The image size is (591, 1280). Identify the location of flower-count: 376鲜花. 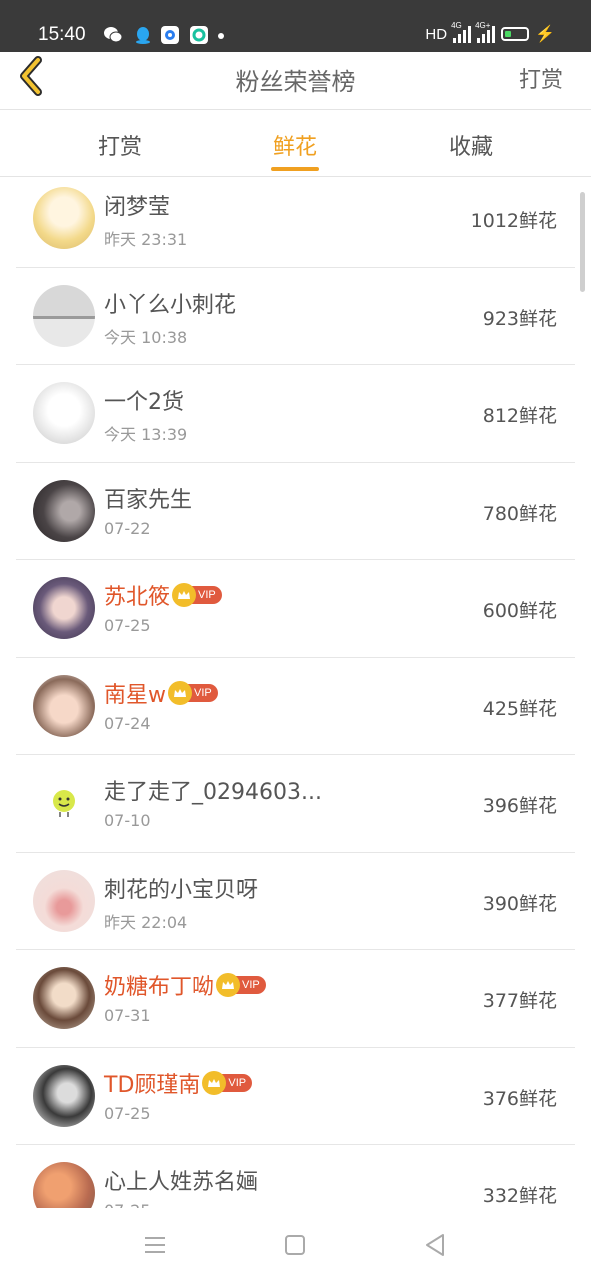
(519, 1098).